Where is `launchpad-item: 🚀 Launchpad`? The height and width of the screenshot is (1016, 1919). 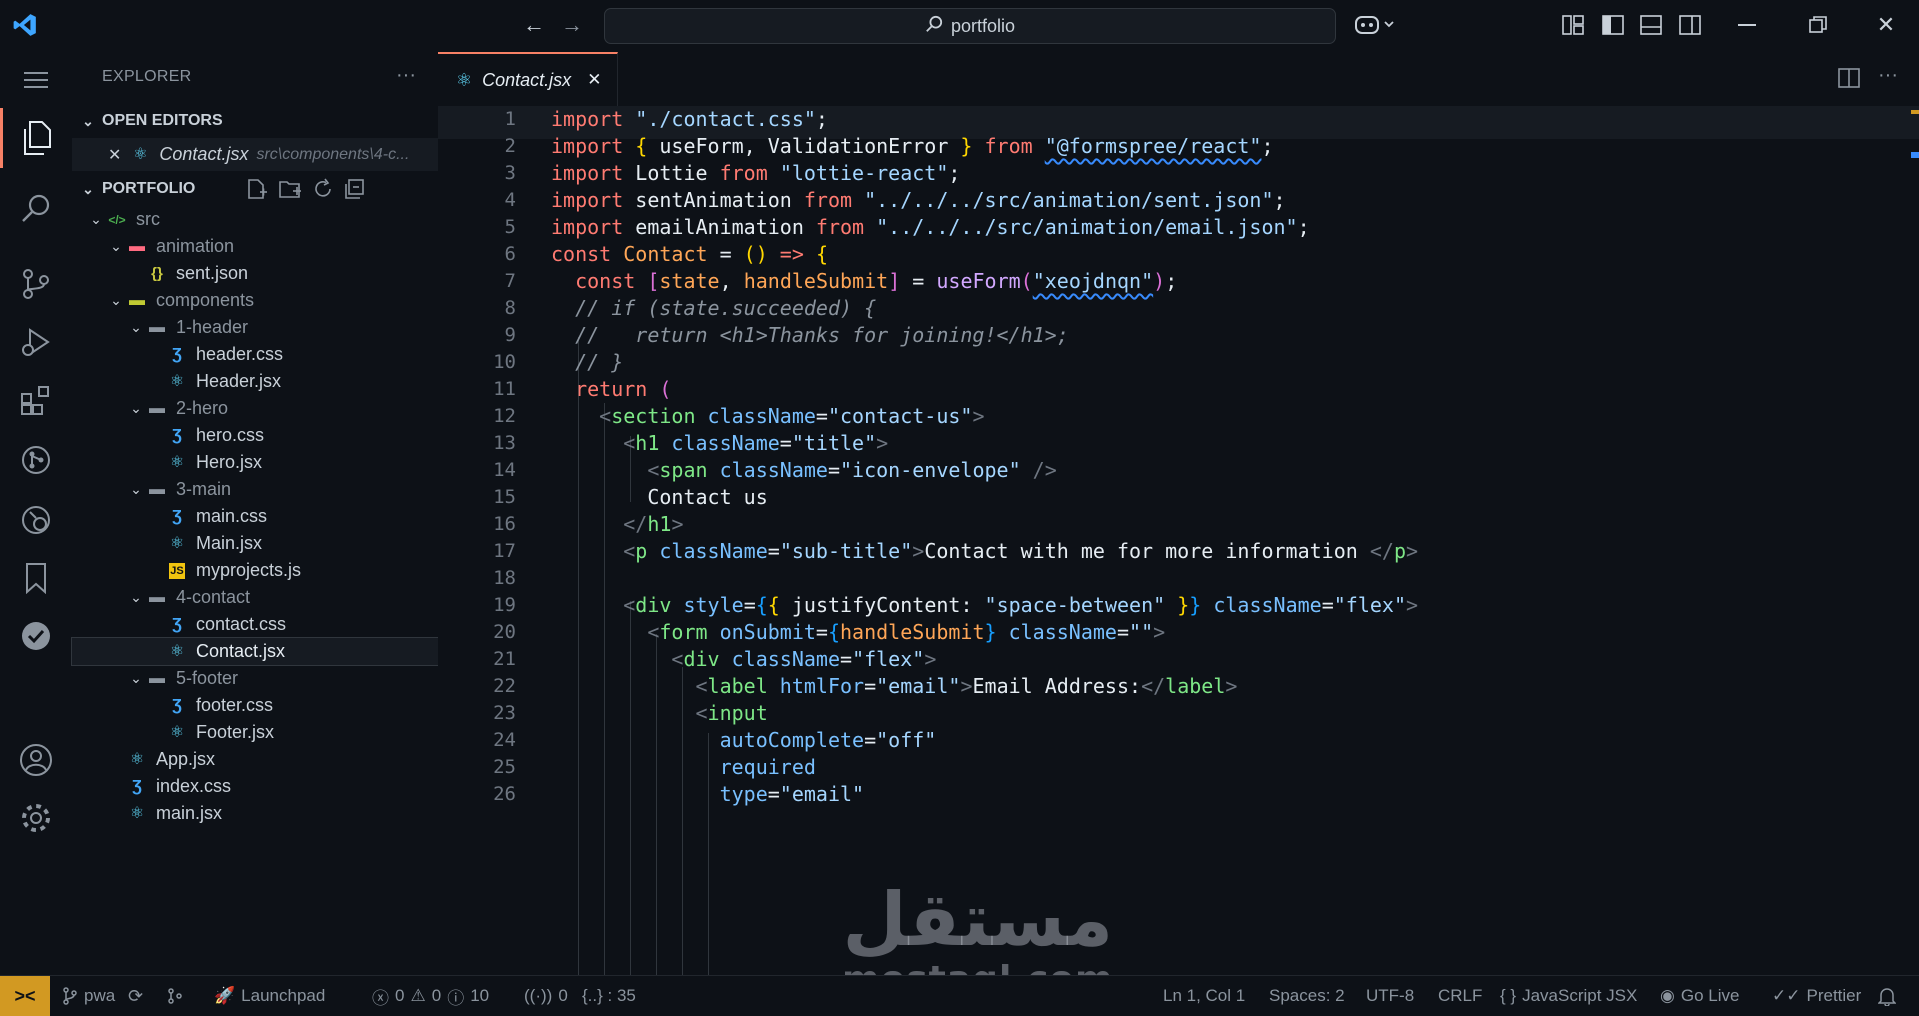
launchpad-item: 🚀 Launchpad is located at coordinates (269, 996).